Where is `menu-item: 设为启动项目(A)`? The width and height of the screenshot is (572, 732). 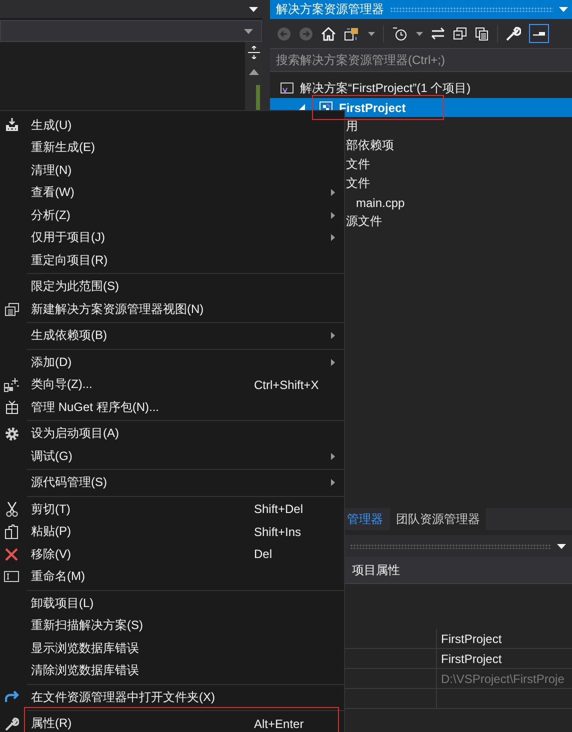 menu-item: 设为启动项目(A) is located at coordinates (172, 433).